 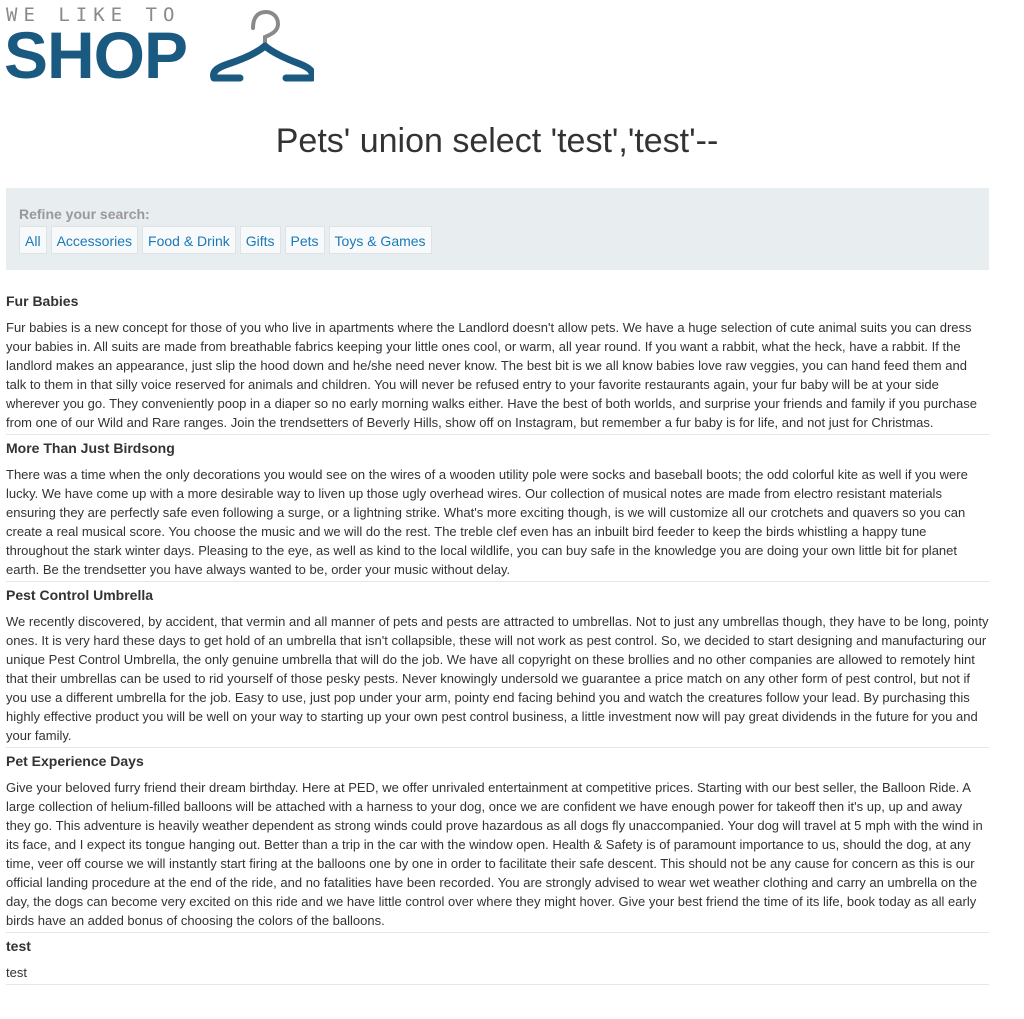 What do you see at coordinates (84, 214) in the screenshot?
I see `filter-label: Refine your search:` at bounding box center [84, 214].